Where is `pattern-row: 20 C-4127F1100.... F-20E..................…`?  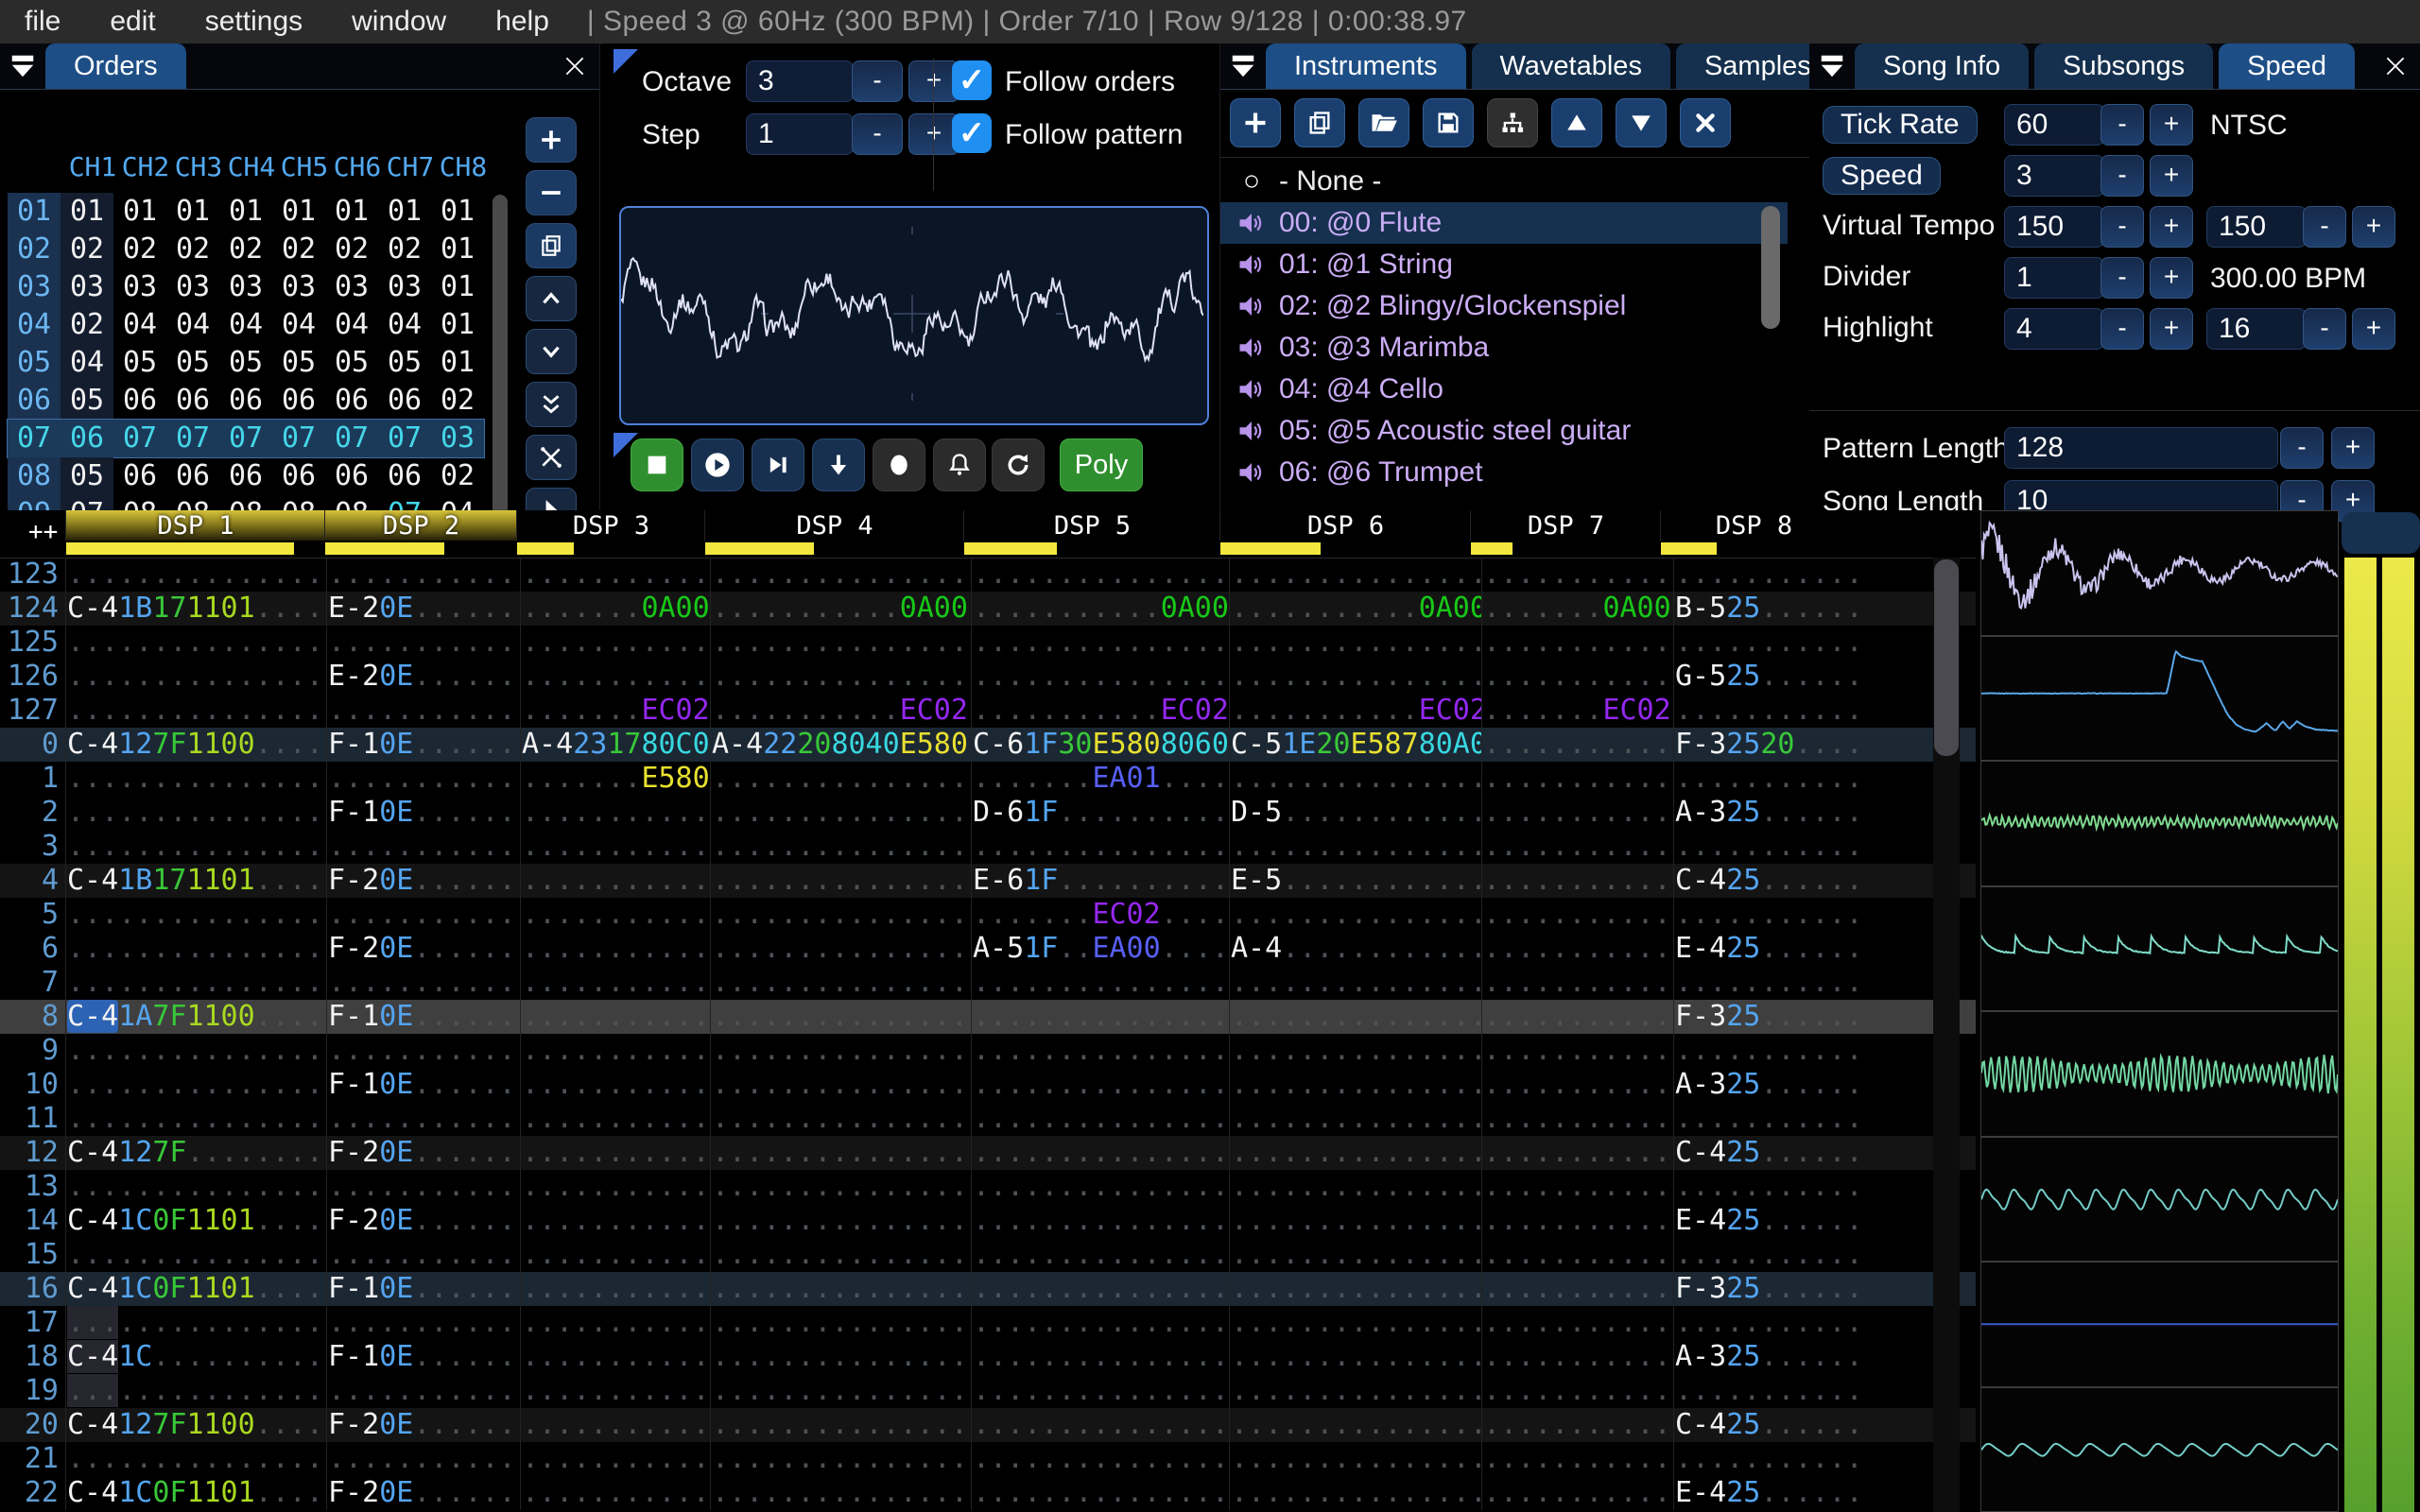
pattern-row: 20 C-4127F1100.... F-20E..................… is located at coordinates (988, 1425).